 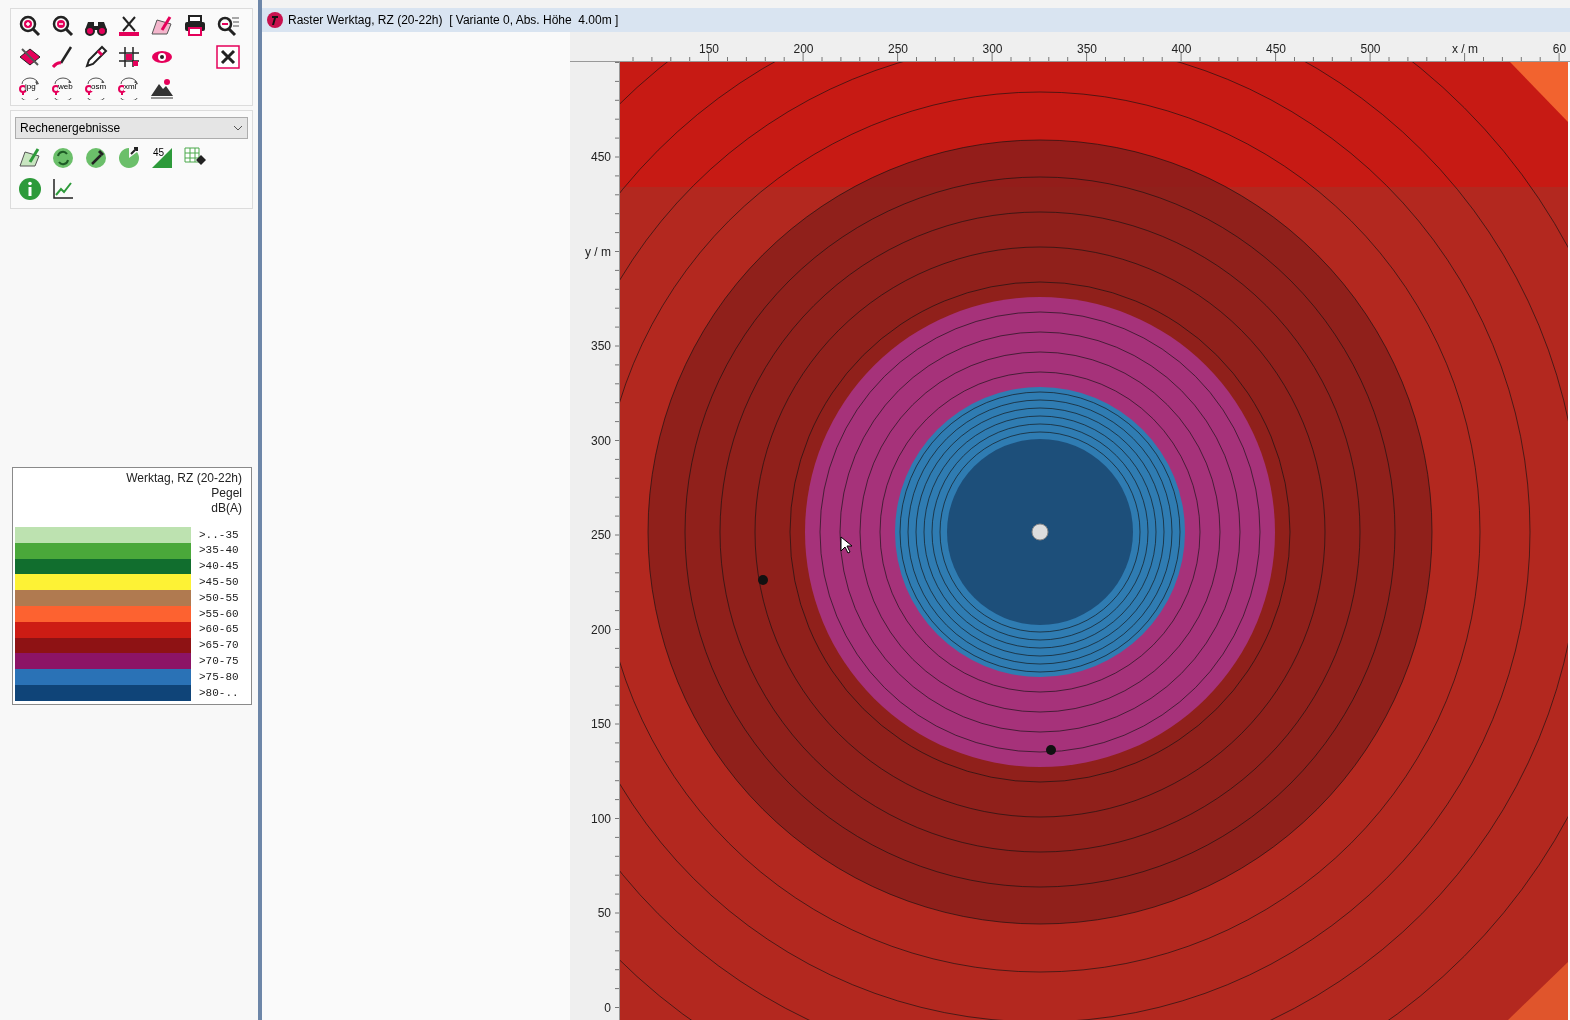 I want to click on pencil-button, so click(x=96, y=57).